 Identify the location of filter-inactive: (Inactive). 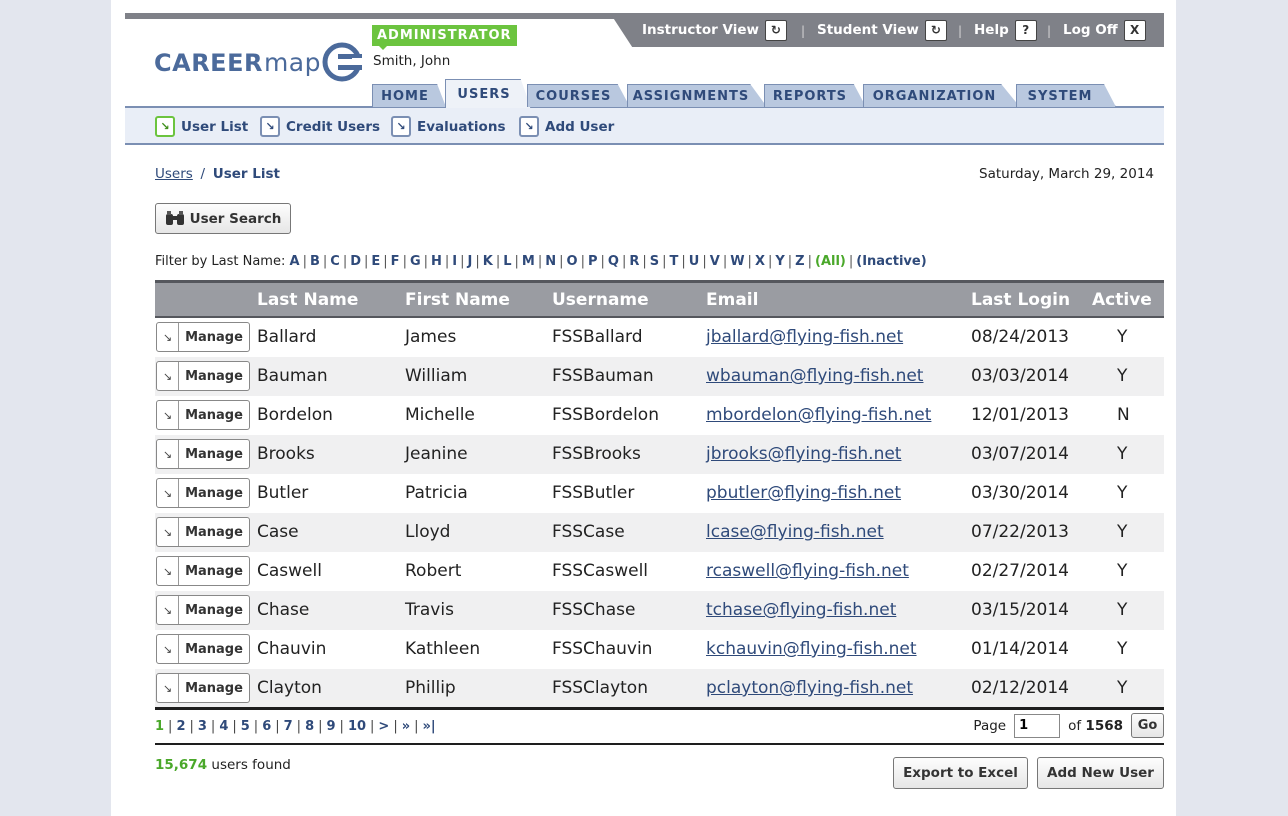
(891, 261).